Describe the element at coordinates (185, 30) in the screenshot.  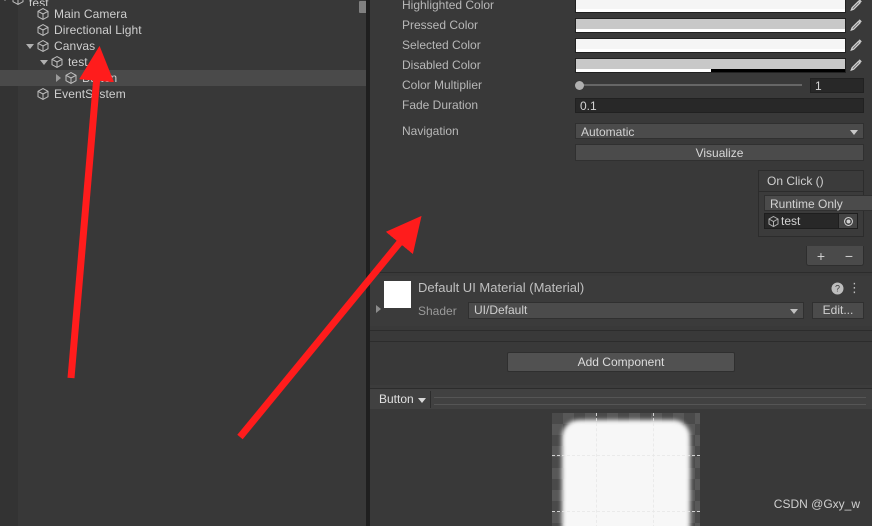
I see `hierarchy-row-directional-light: Directional Light` at that location.